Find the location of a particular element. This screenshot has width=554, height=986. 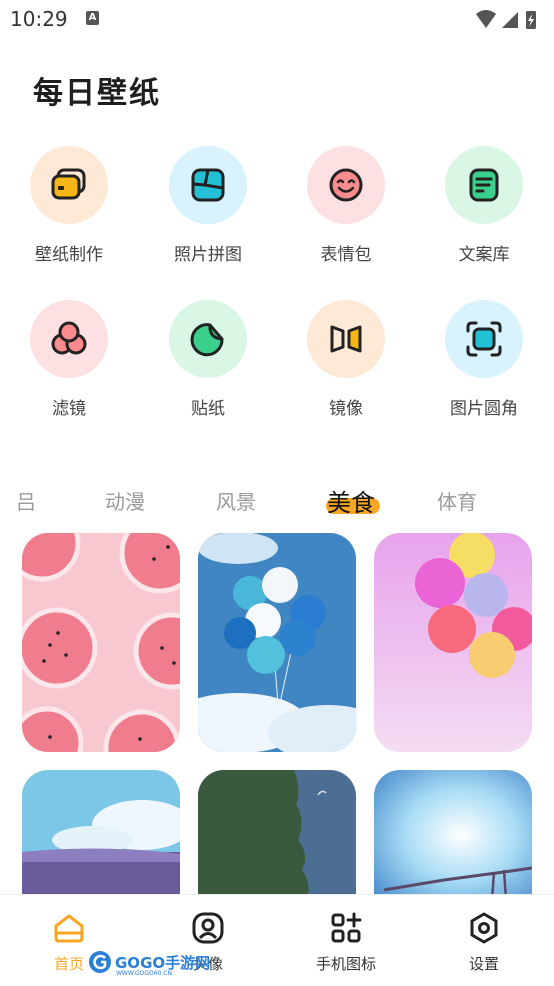

filter-circles-icon is located at coordinates (69, 338).